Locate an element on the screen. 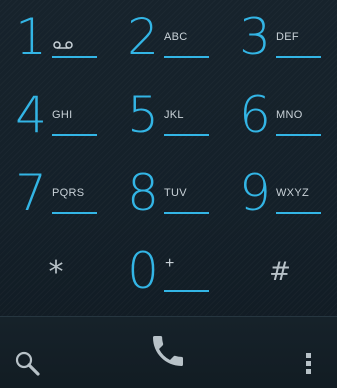 The image size is (337, 388). key-4-digit: 4 is located at coordinates (31, 115).